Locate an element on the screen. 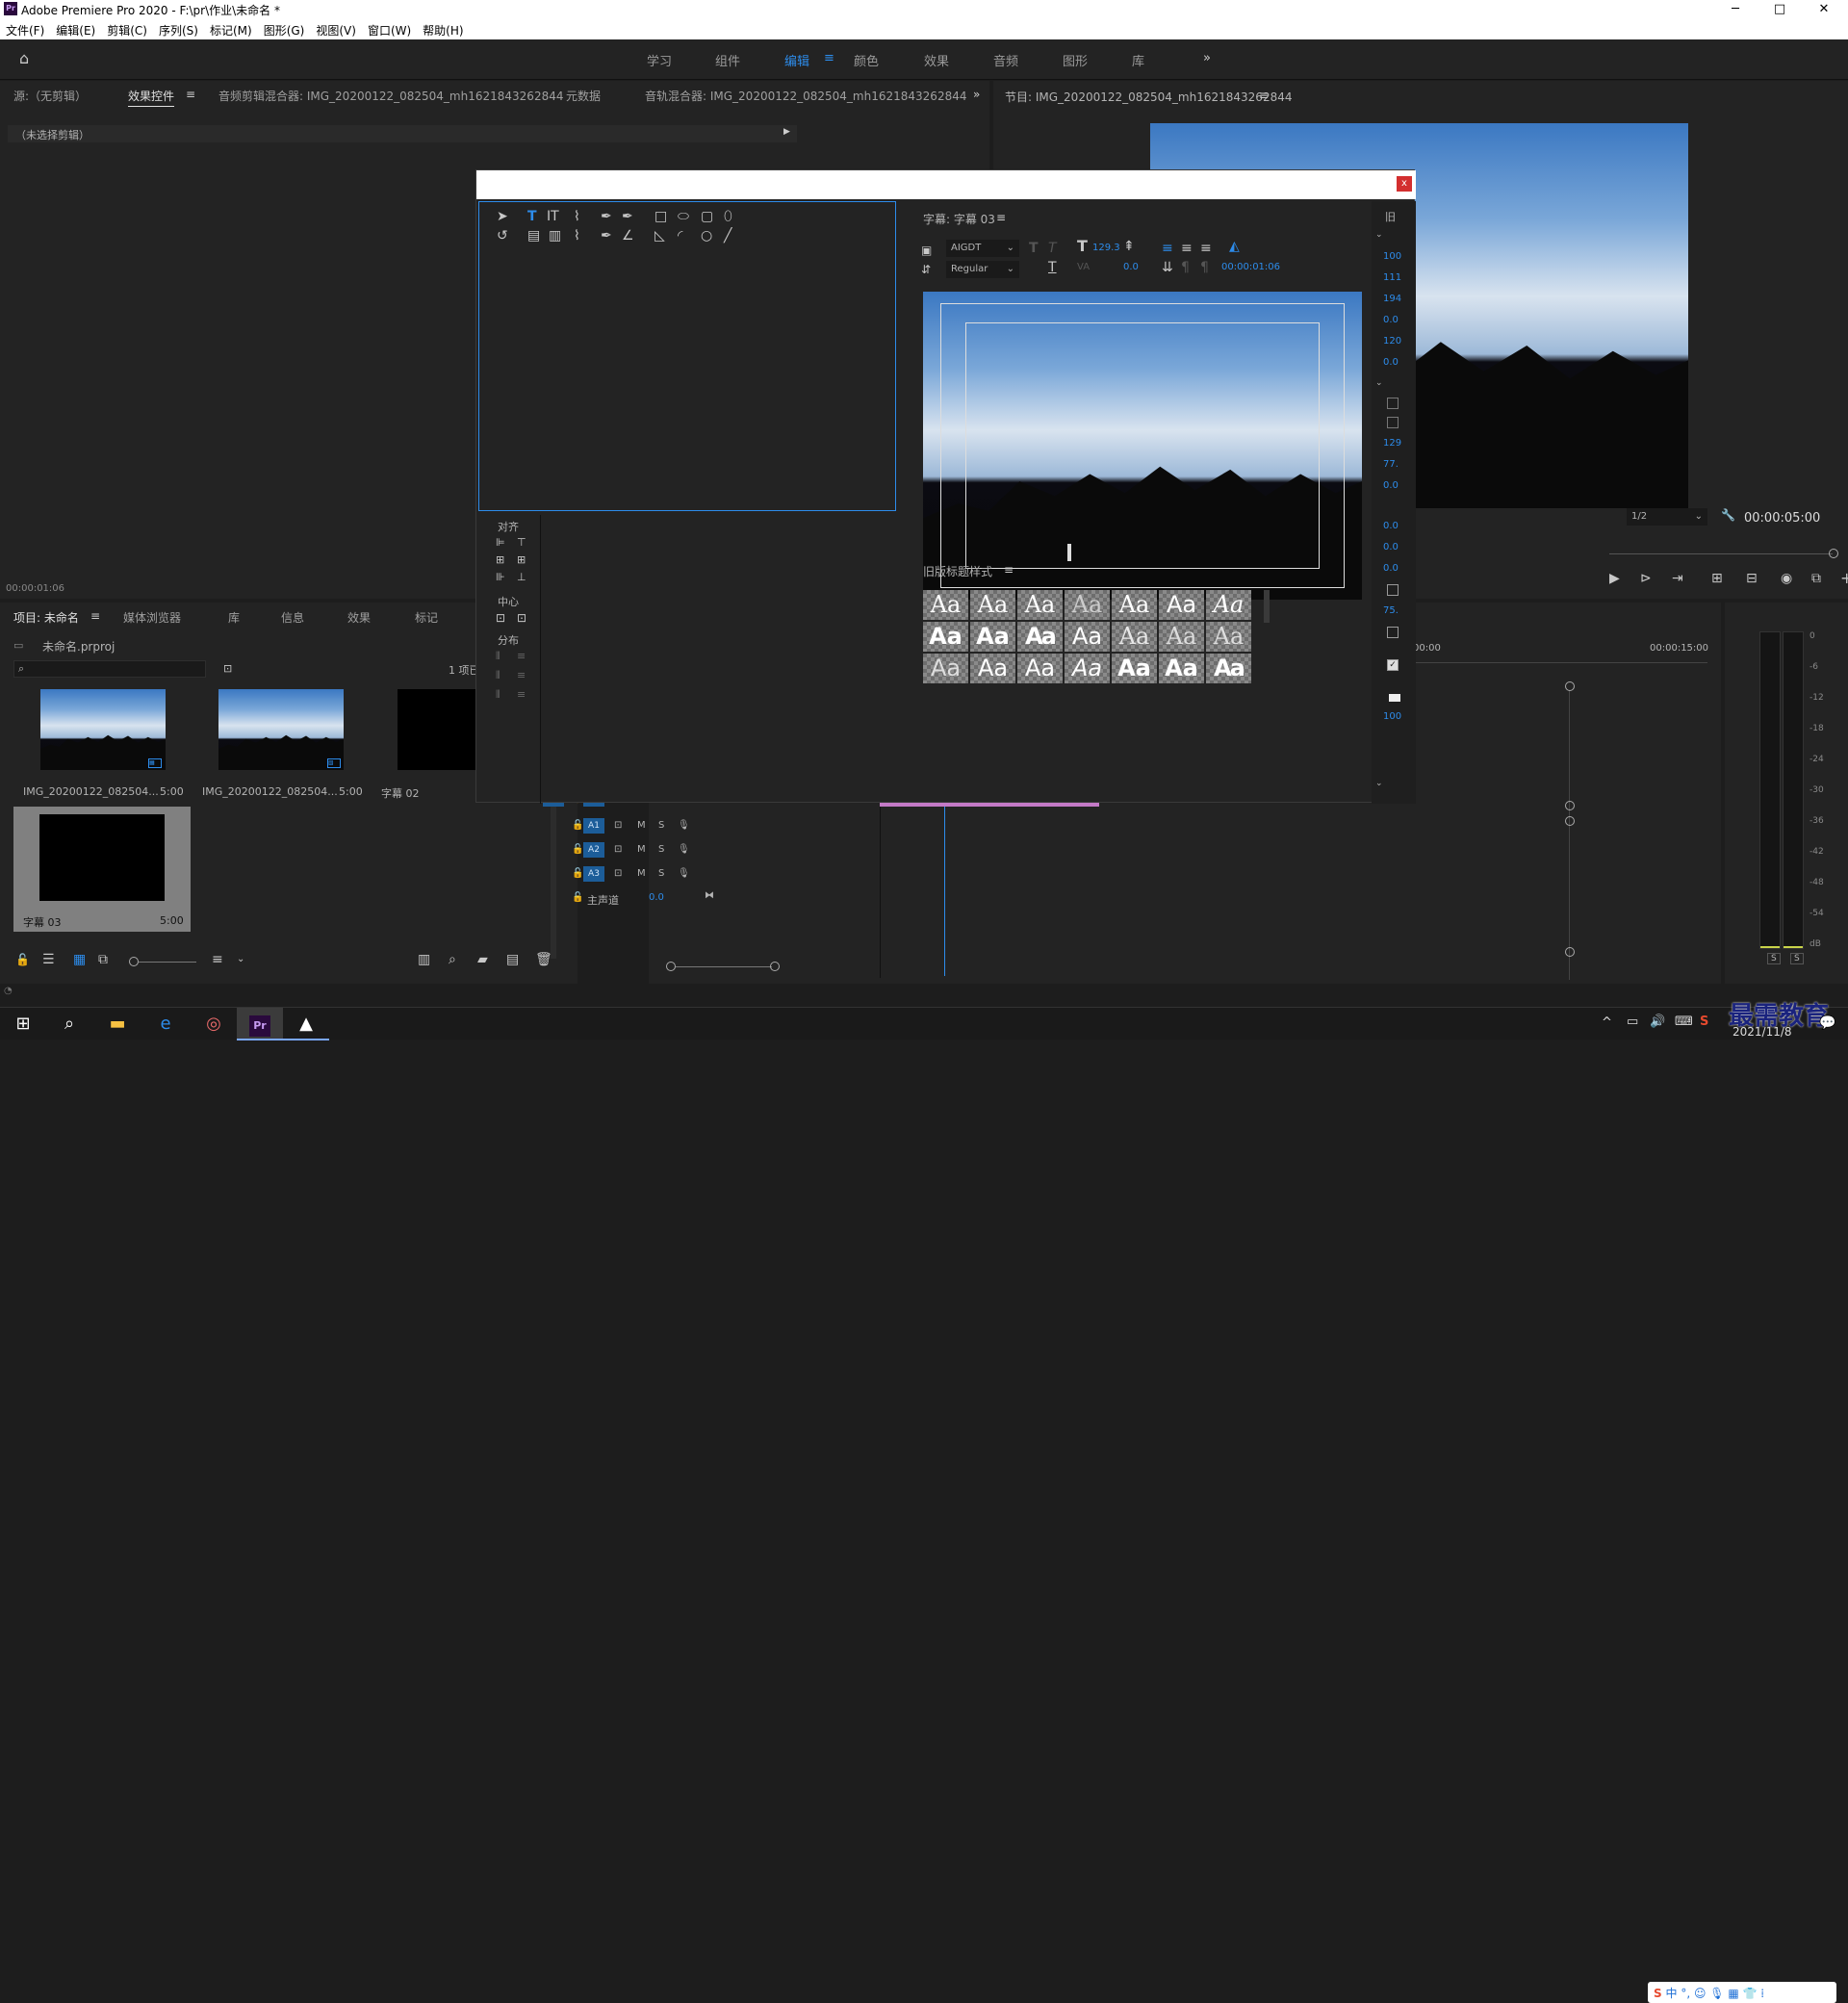 The width and height of the screenshot is (1848, 2003). styles-scrollbar is located at coordinates (1267, 607).